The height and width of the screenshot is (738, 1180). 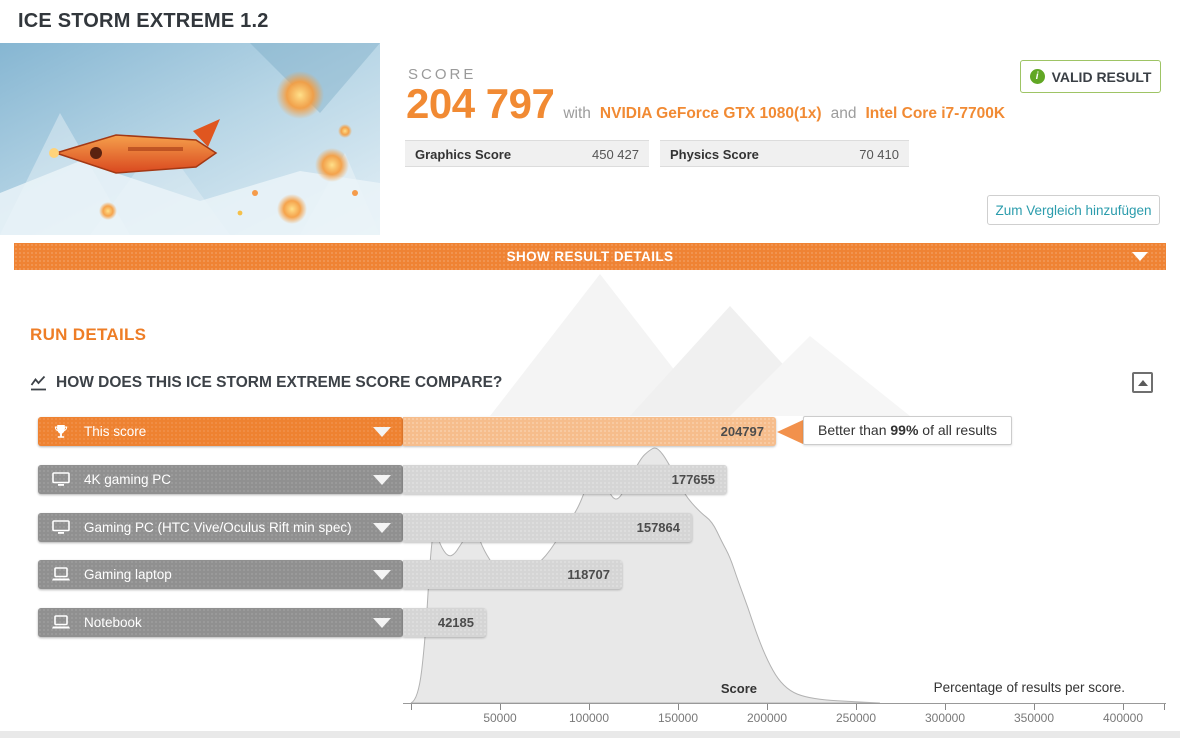 What do you see at coordinates (589, 431) in the screenshot?
I see `compare-bar-0: 204797` at bounding box center [589, 431].